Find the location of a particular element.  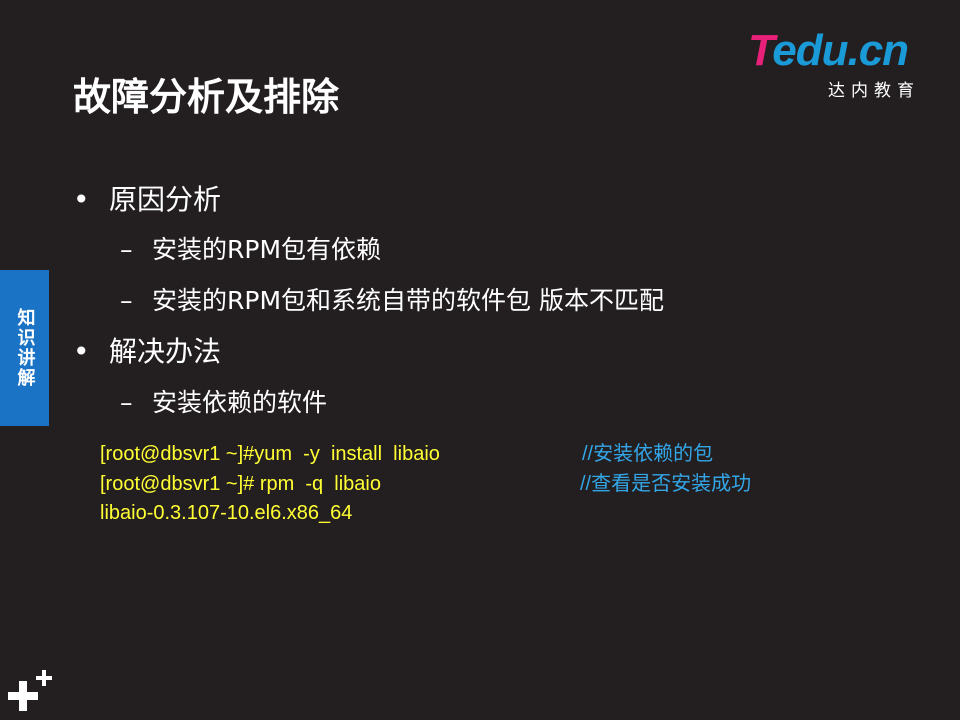

bullet-text: 安装的RPM包和系统自带的软件包 版本不匹配 is located at coordinates (408, 300).